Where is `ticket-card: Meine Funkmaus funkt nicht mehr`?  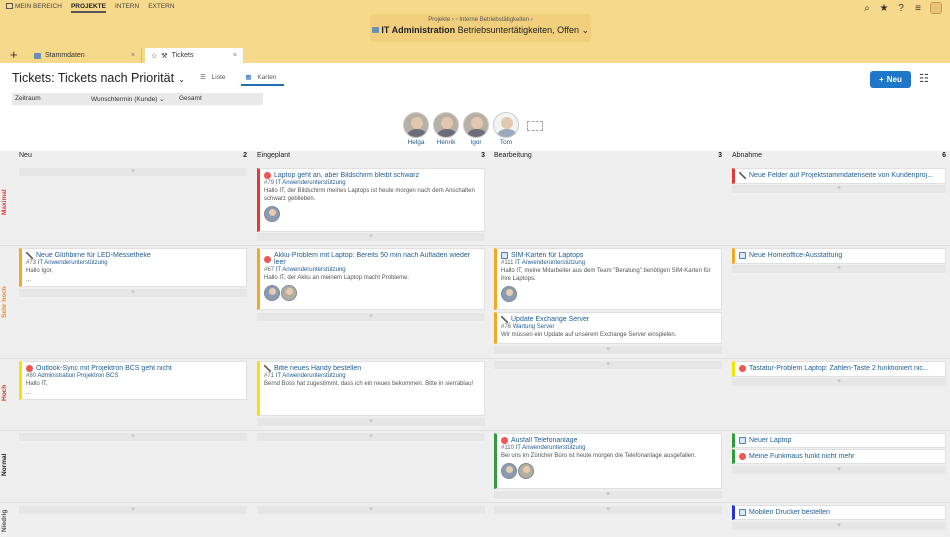
ticket-card: Meine Funkmaus funkt nicht mehr is located at coordinates (839, 456).